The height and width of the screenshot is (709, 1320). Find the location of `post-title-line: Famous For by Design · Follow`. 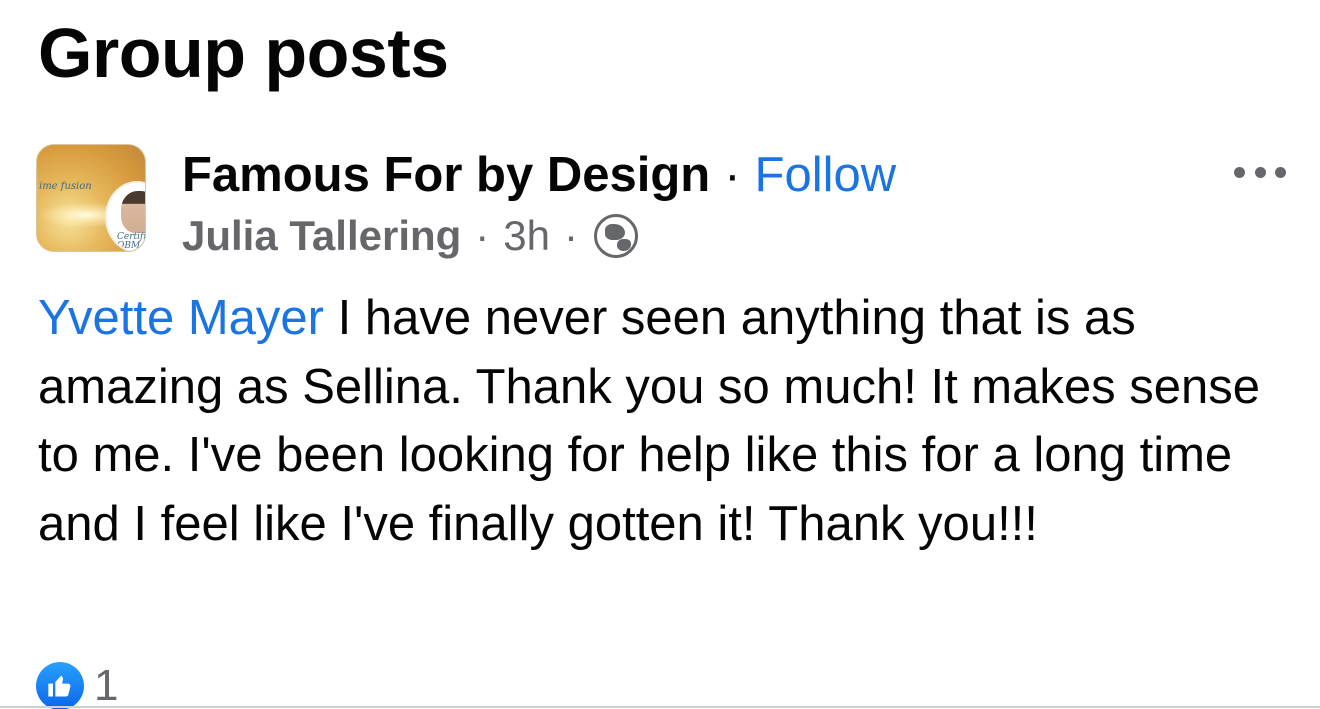

post-title-line: Famous For by Design · Follow is located at coordinates (539, 175).